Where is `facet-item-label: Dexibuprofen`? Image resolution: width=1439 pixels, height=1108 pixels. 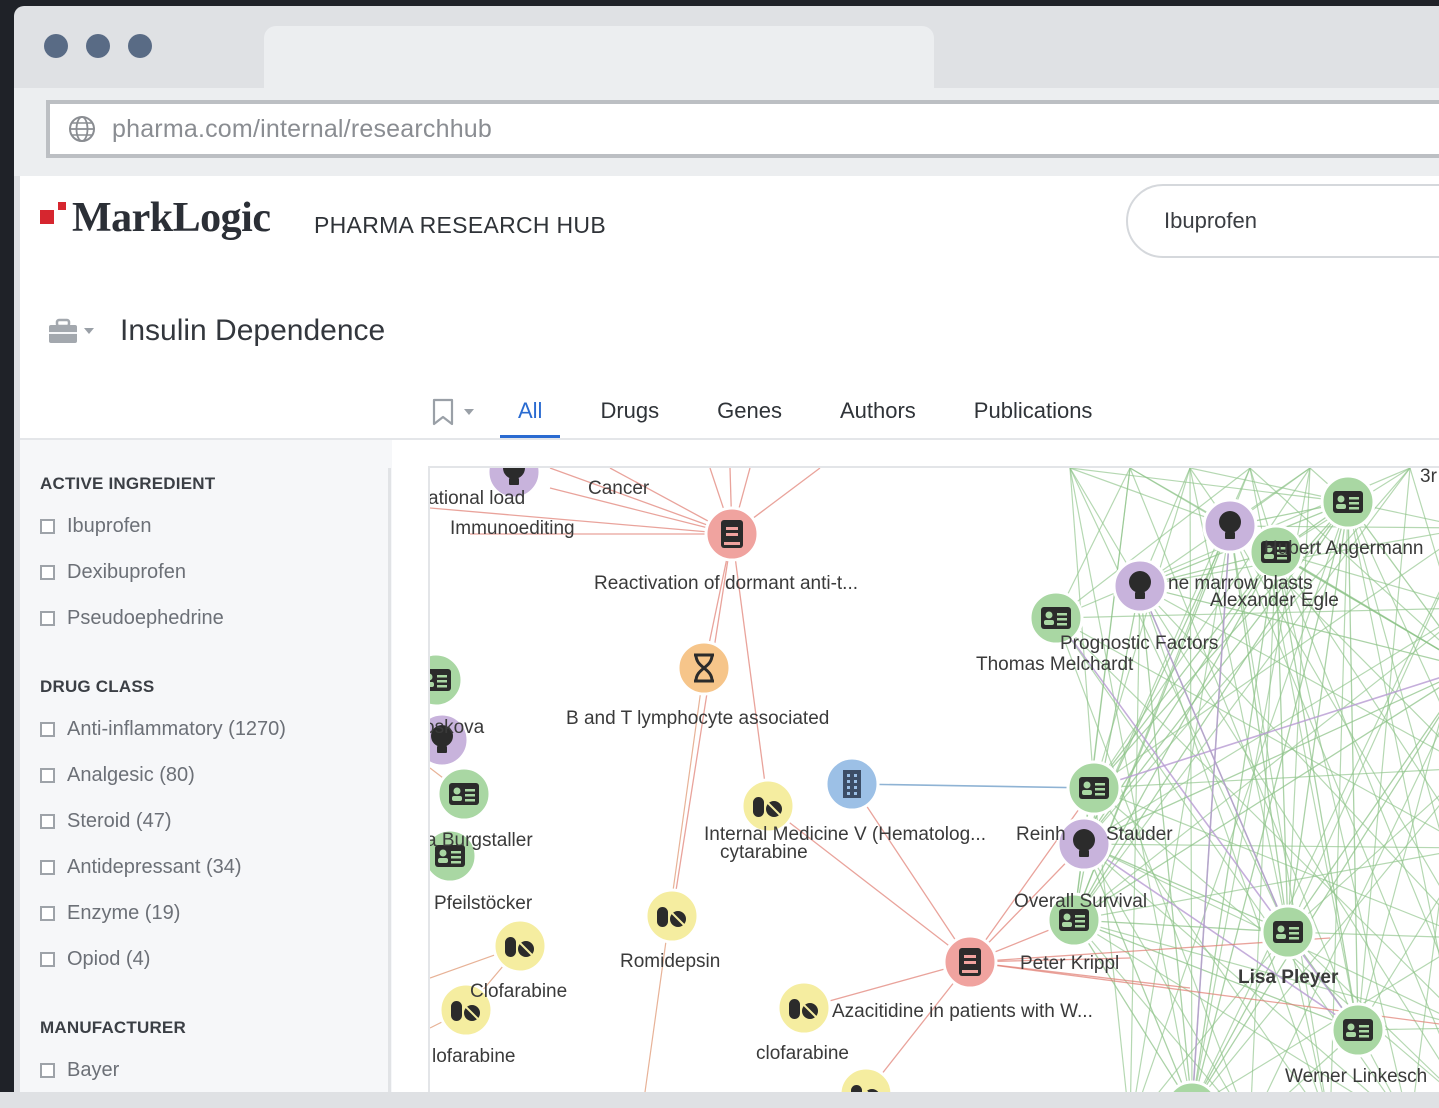 facet-item-label: Dexibuprofen is located at coordinates (126, 572).